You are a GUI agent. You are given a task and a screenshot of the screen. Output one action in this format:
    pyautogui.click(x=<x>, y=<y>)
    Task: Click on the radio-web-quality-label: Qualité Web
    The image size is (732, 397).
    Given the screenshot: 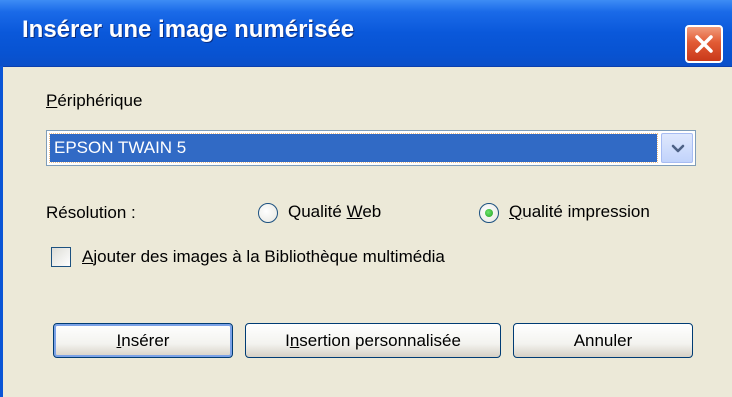 What is the action you would take?
    pyautogui.click(x=334, y=212)
    